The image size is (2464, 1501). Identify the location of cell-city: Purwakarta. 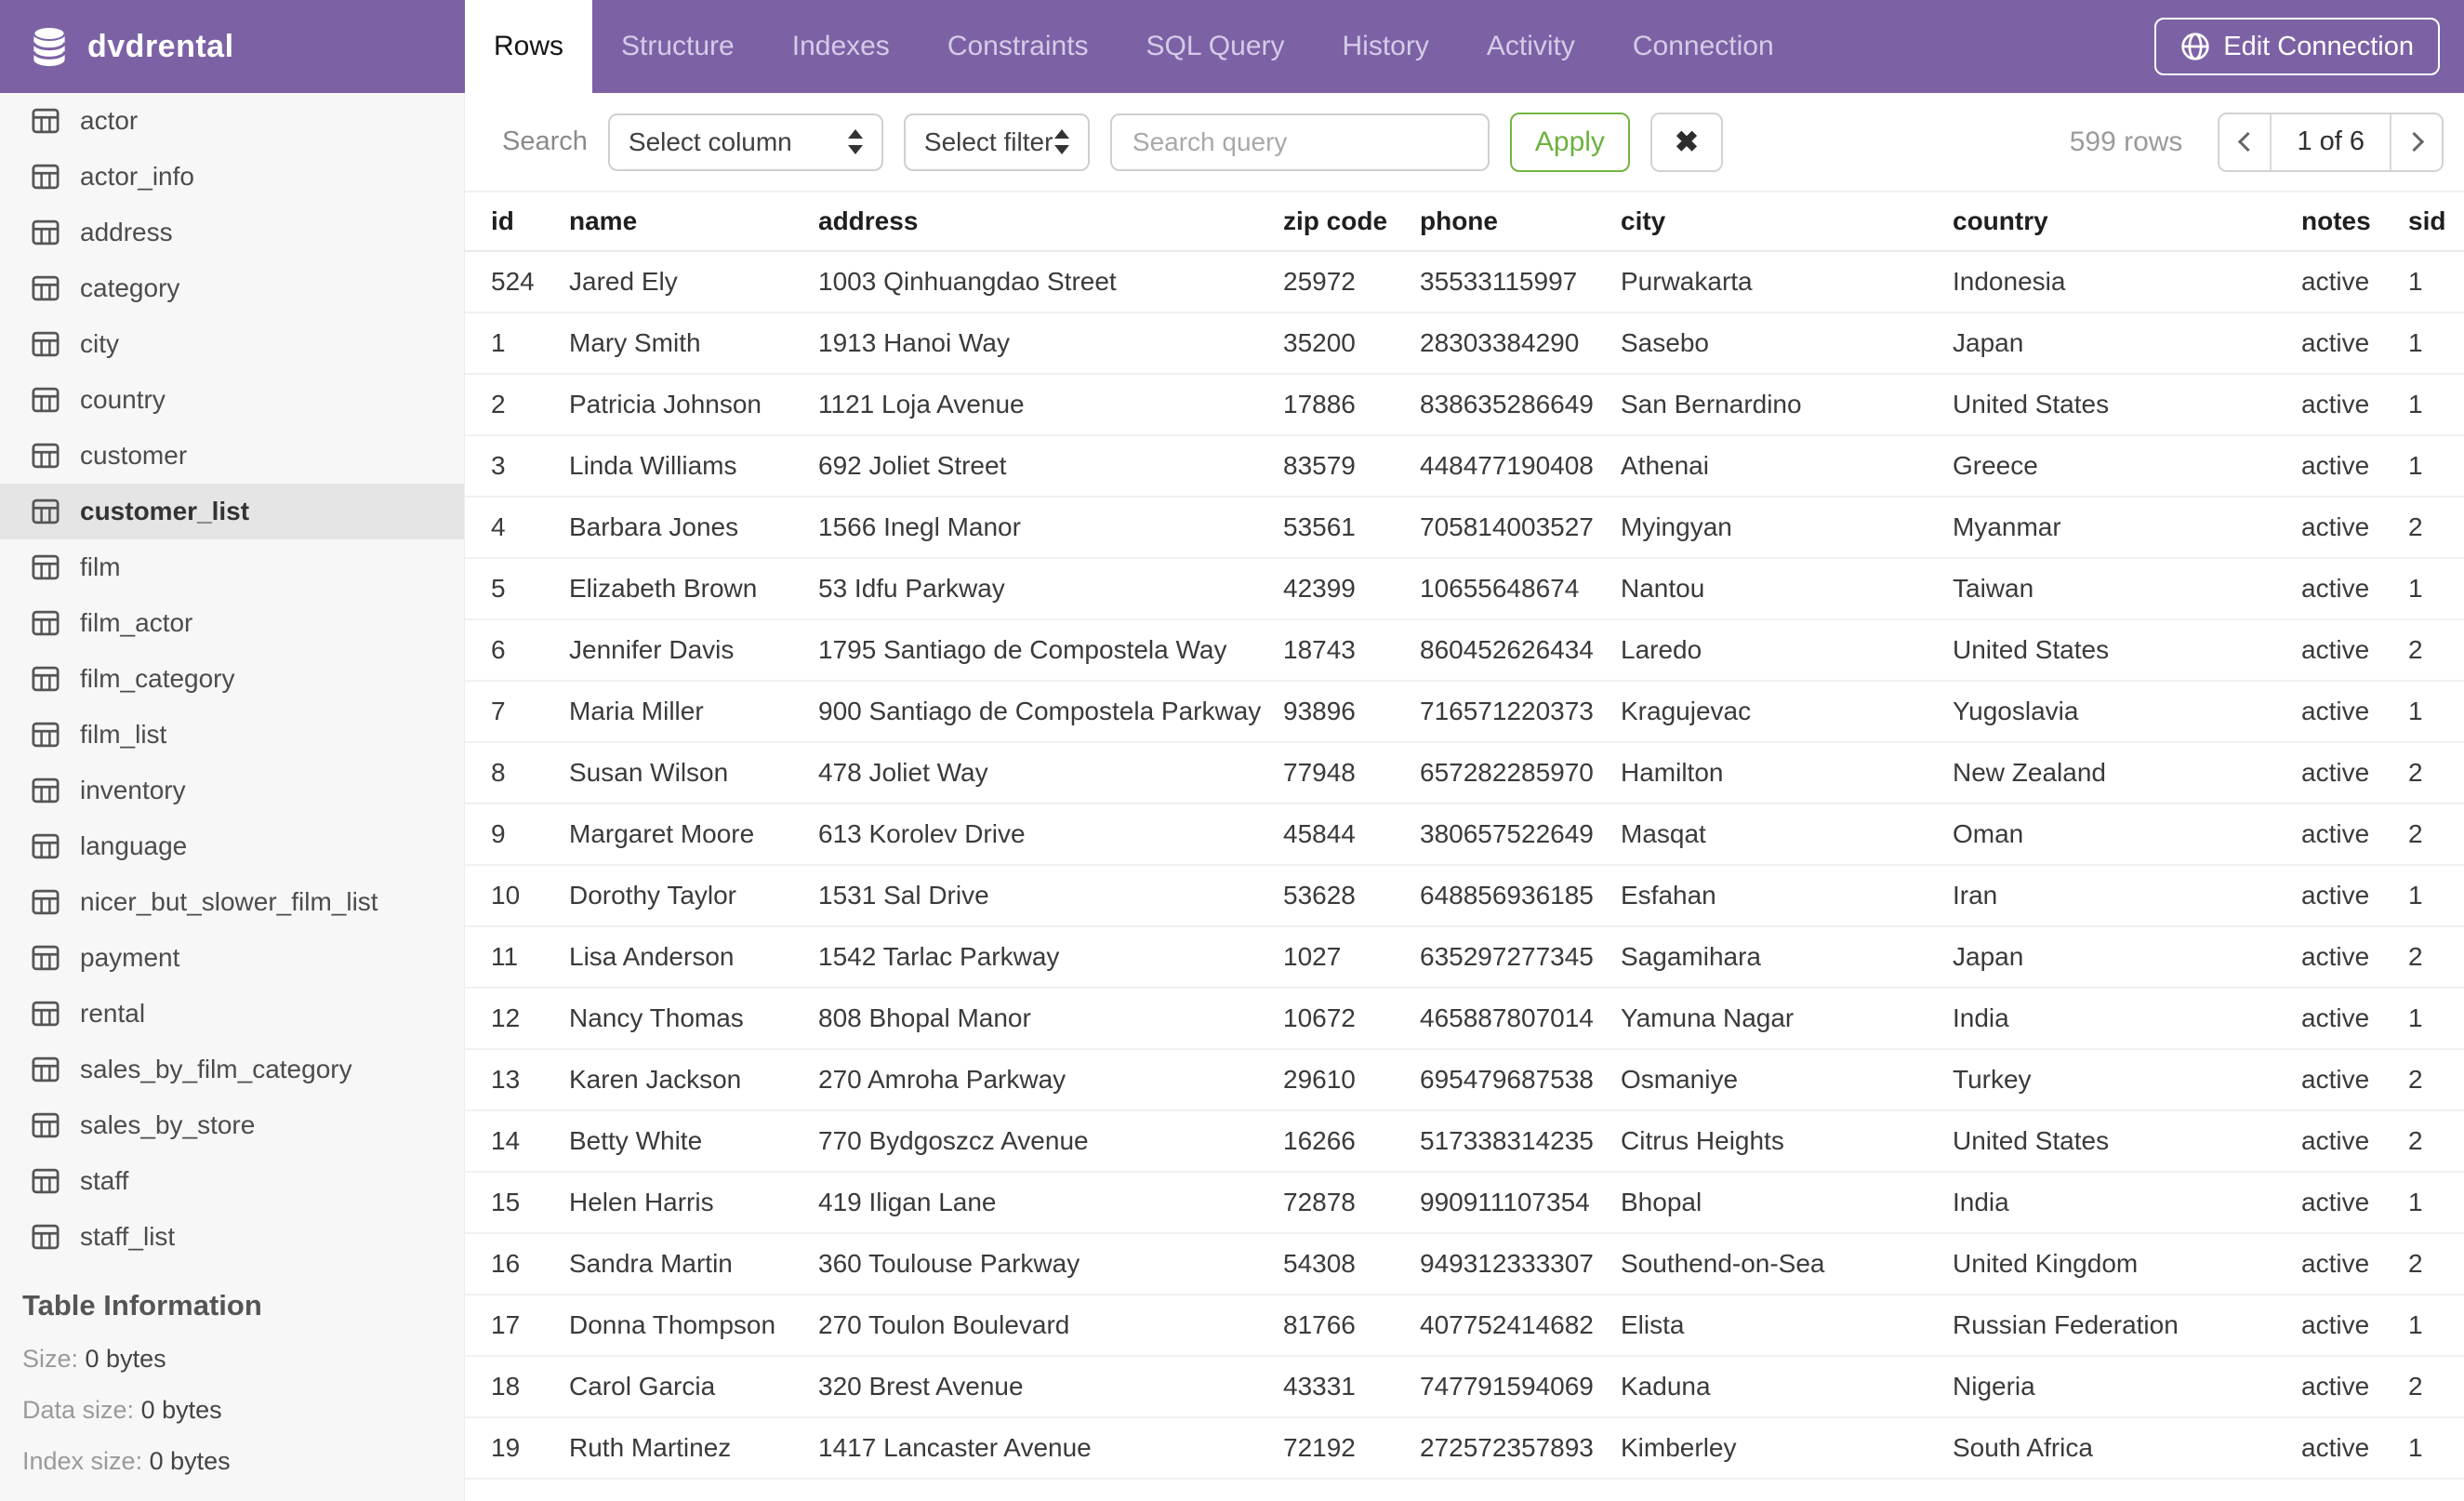
(1787, 282).